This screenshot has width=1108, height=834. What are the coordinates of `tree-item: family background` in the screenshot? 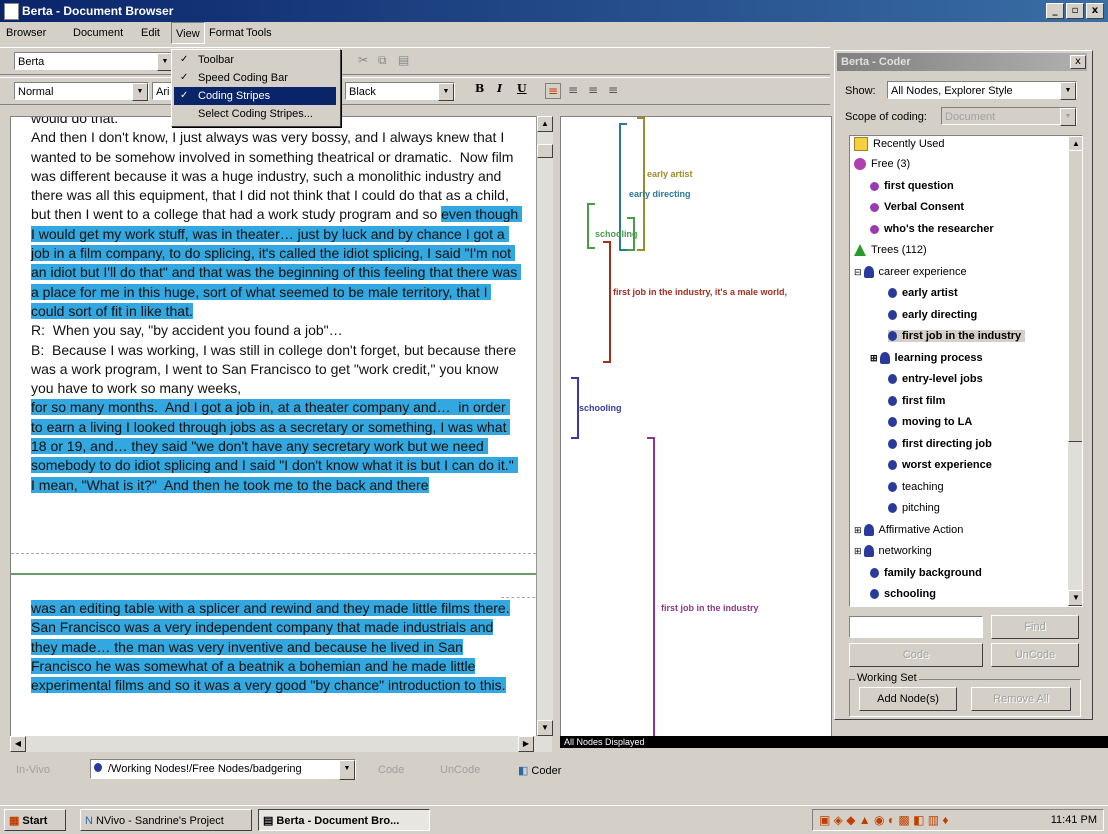 It's located at (926, 573).